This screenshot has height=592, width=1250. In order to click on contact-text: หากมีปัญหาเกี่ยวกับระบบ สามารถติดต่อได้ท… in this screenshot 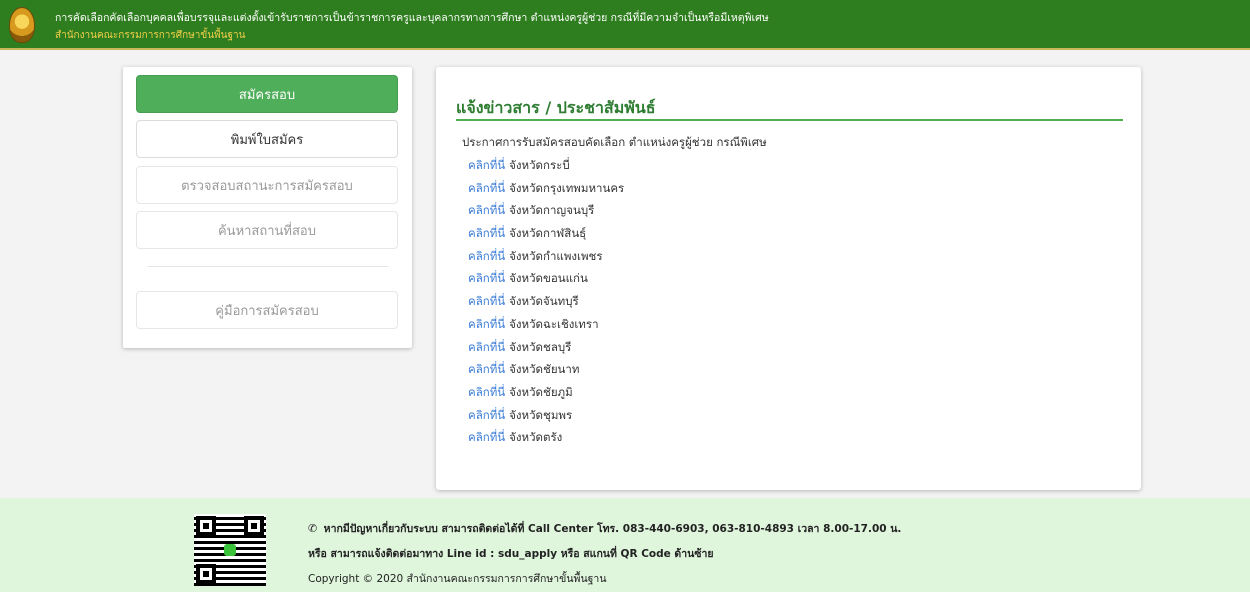, I will do `click(612, 529)`.